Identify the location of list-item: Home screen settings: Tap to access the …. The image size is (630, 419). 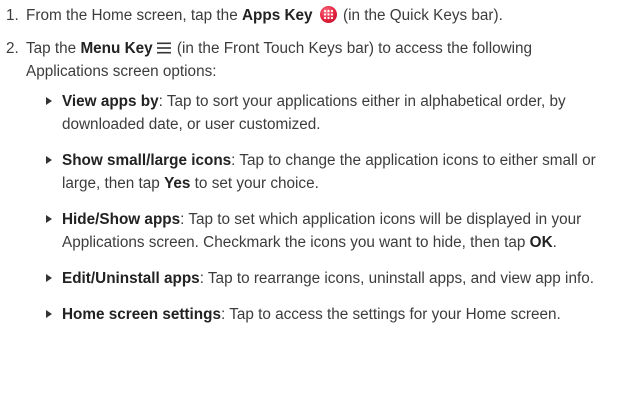
(315, 314).